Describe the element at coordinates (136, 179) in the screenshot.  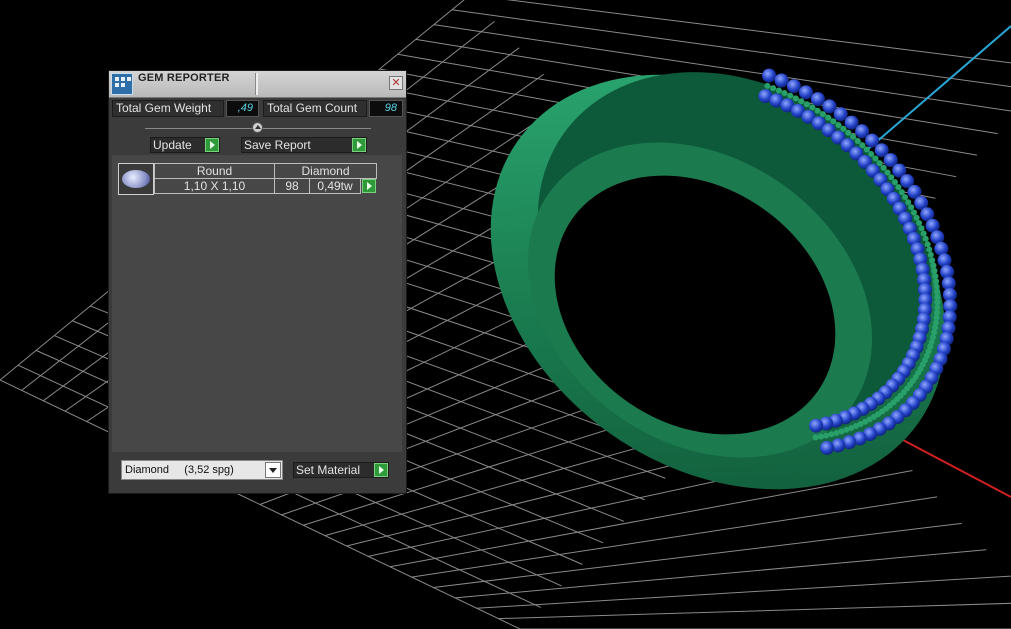
I see `round-gem-icon` at that location.